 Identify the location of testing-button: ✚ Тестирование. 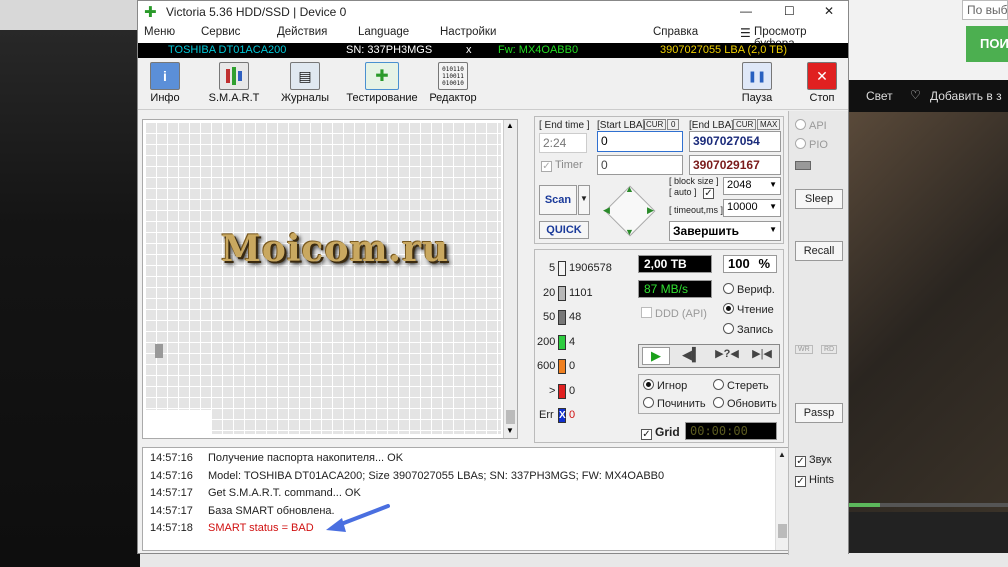
(382, 85).